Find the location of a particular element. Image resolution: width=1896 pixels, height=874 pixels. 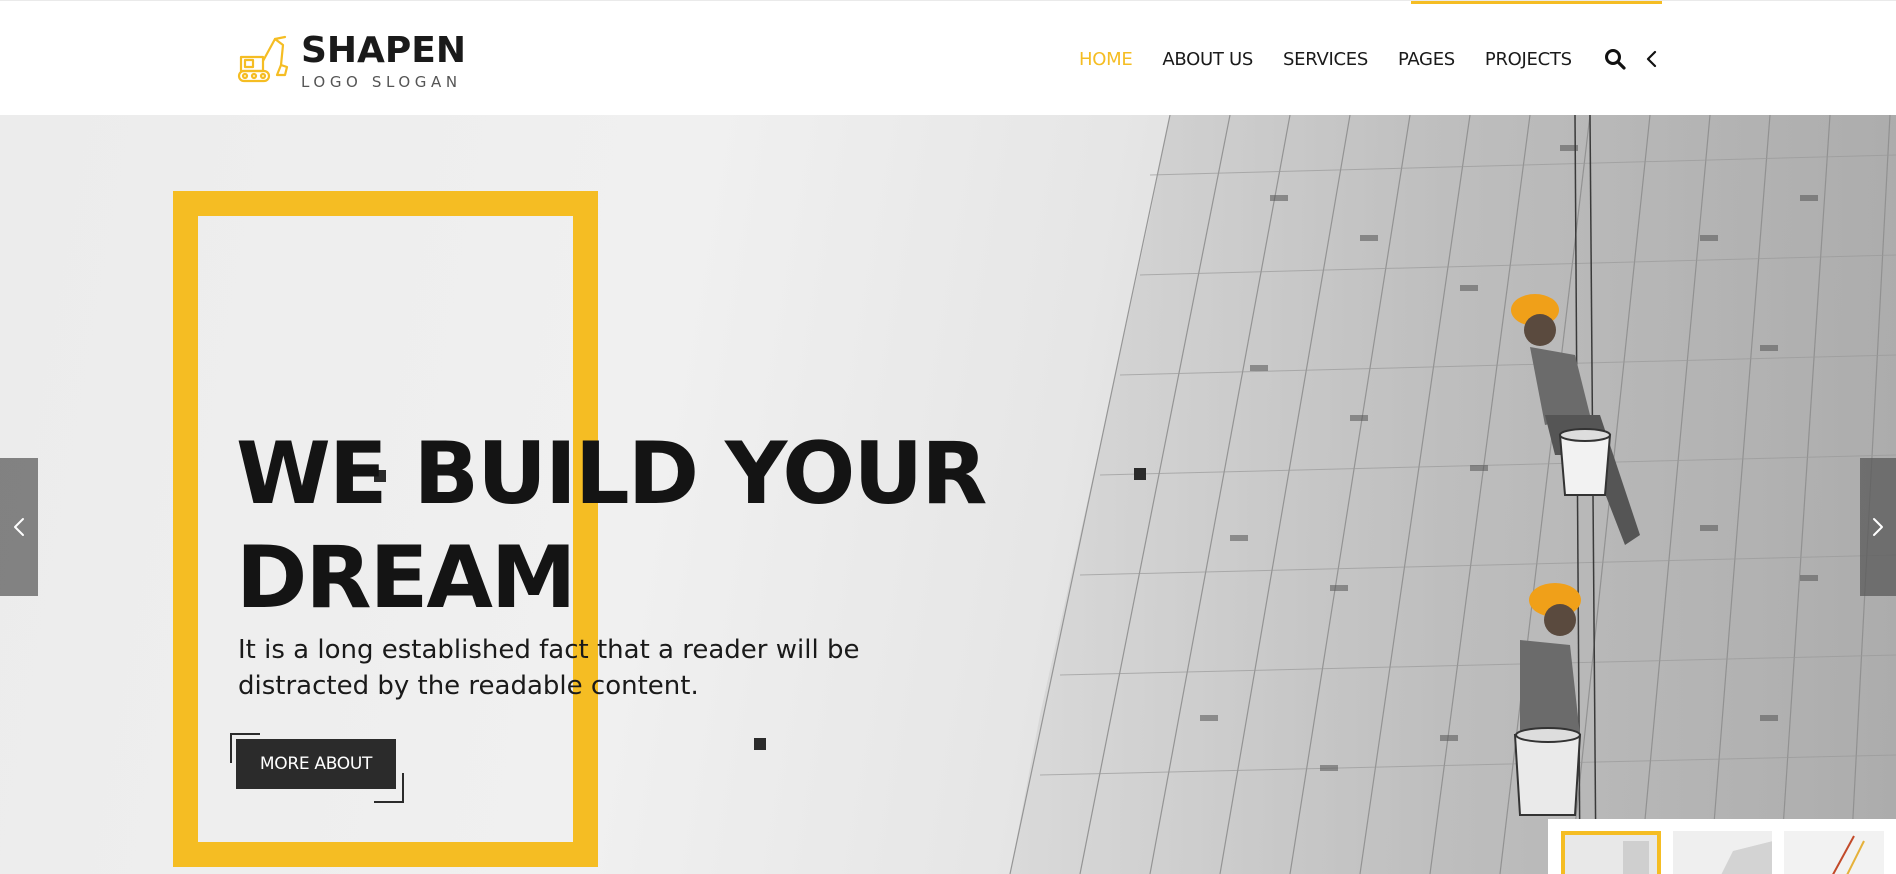

slider-prev-button is located at coordinates (19, 527).